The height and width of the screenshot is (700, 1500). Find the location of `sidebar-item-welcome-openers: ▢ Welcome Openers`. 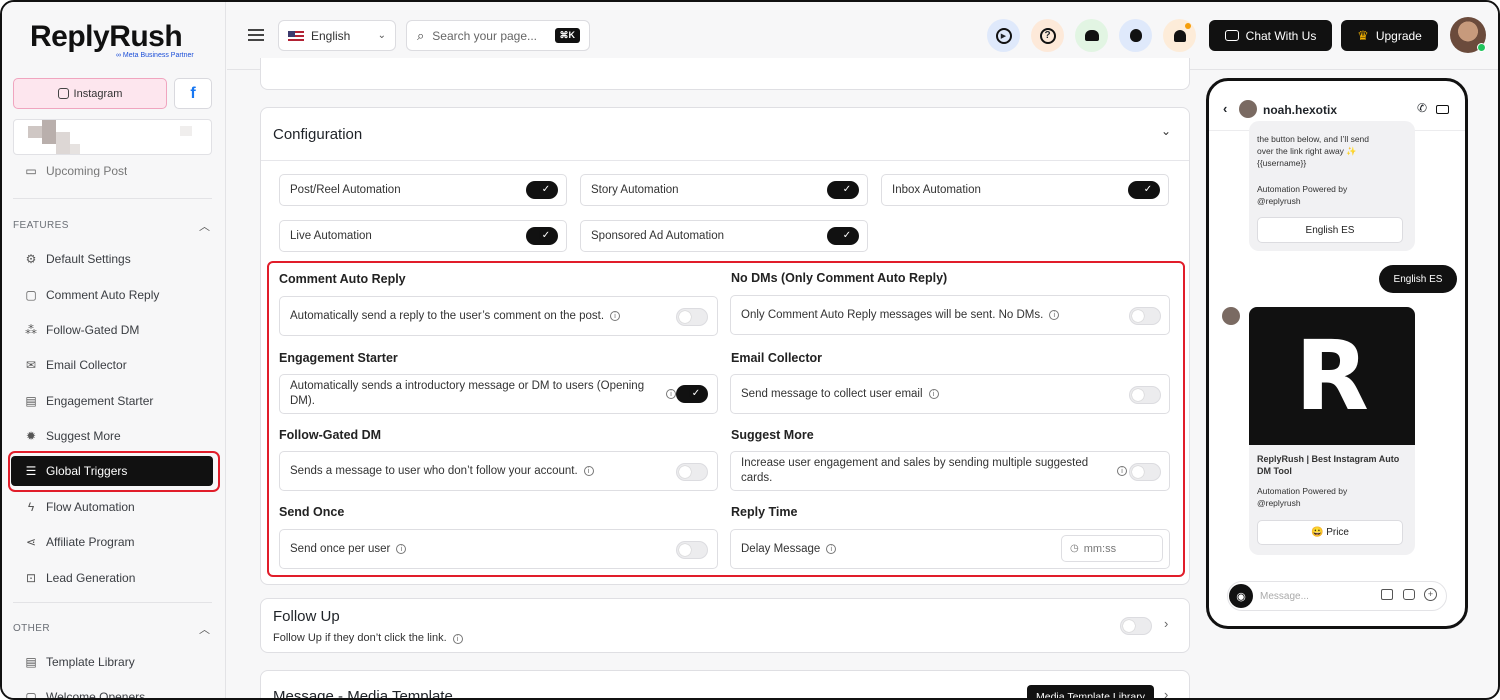

sidebar-item-welcome-openers: ▢ Welcome Openers is located at coordinates (84, 692).